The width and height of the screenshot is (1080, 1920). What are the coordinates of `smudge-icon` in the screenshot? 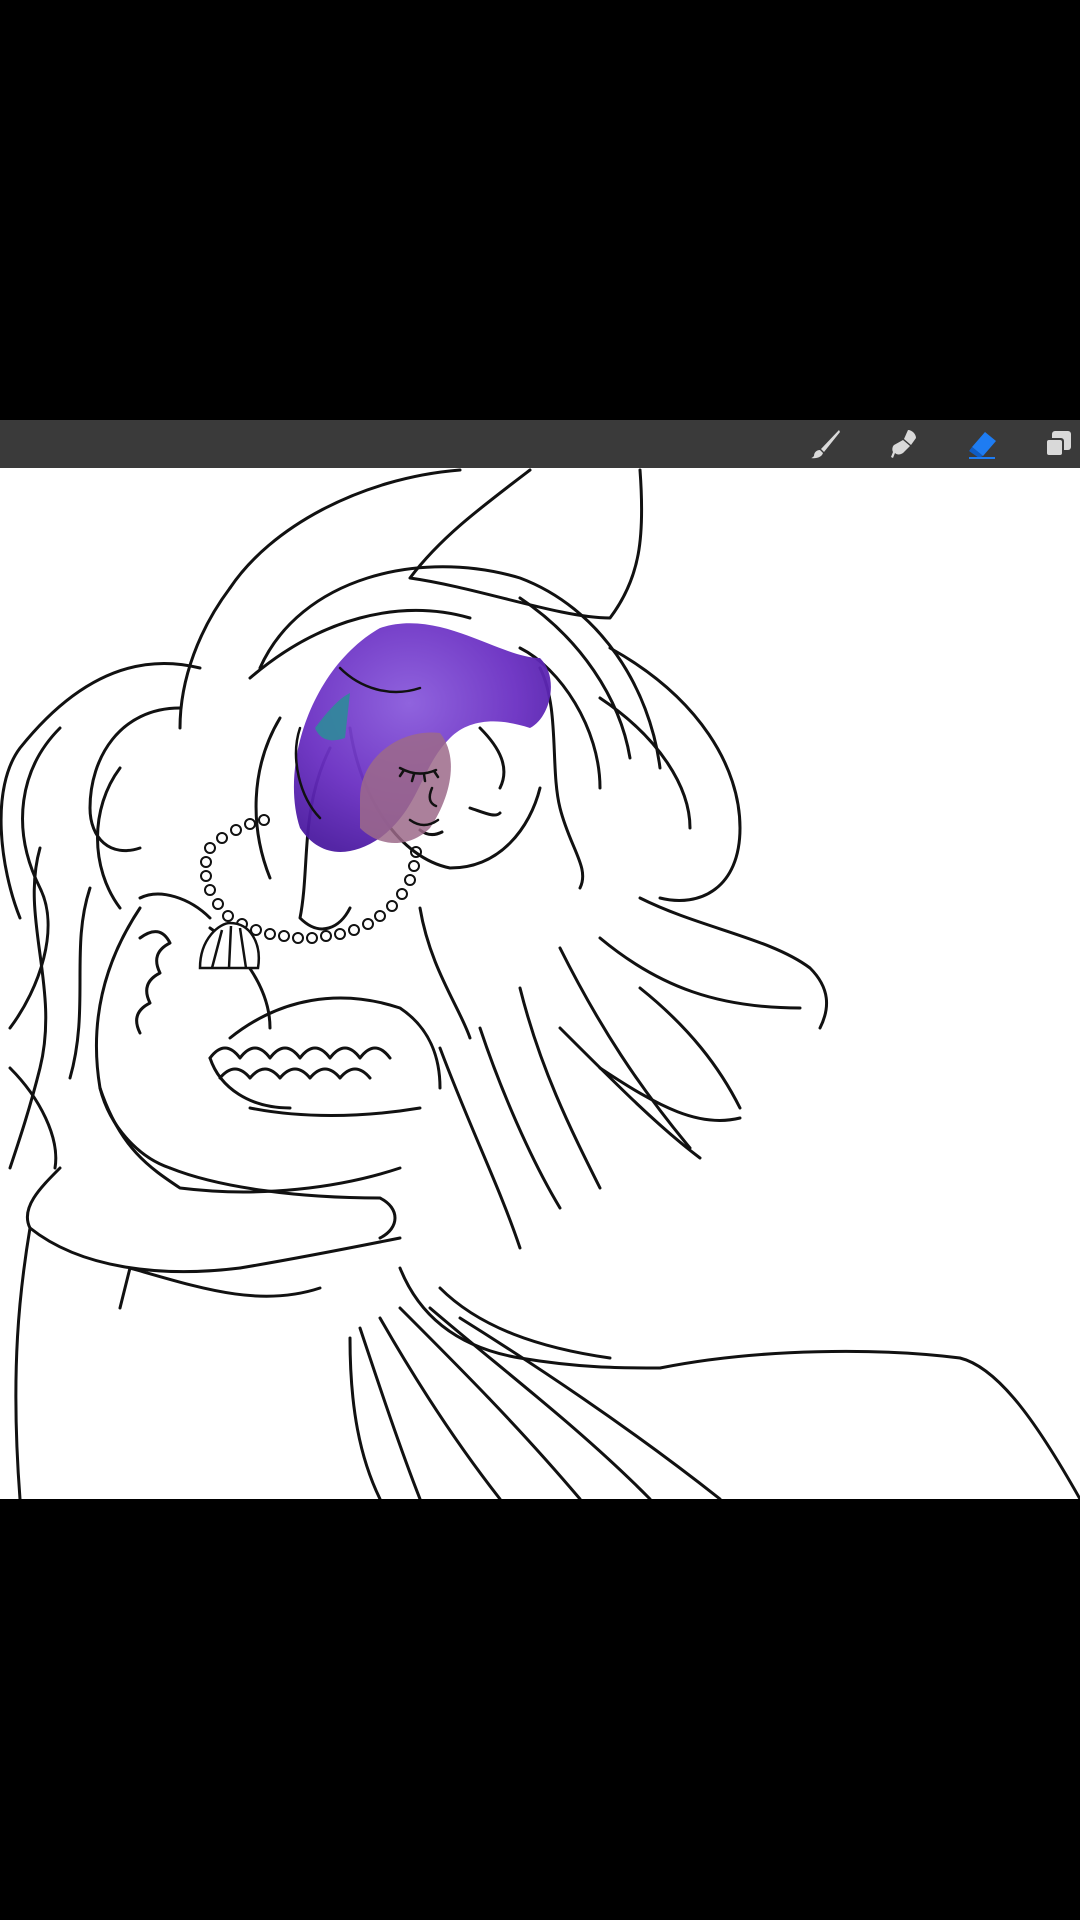 It's located at (903, 444).